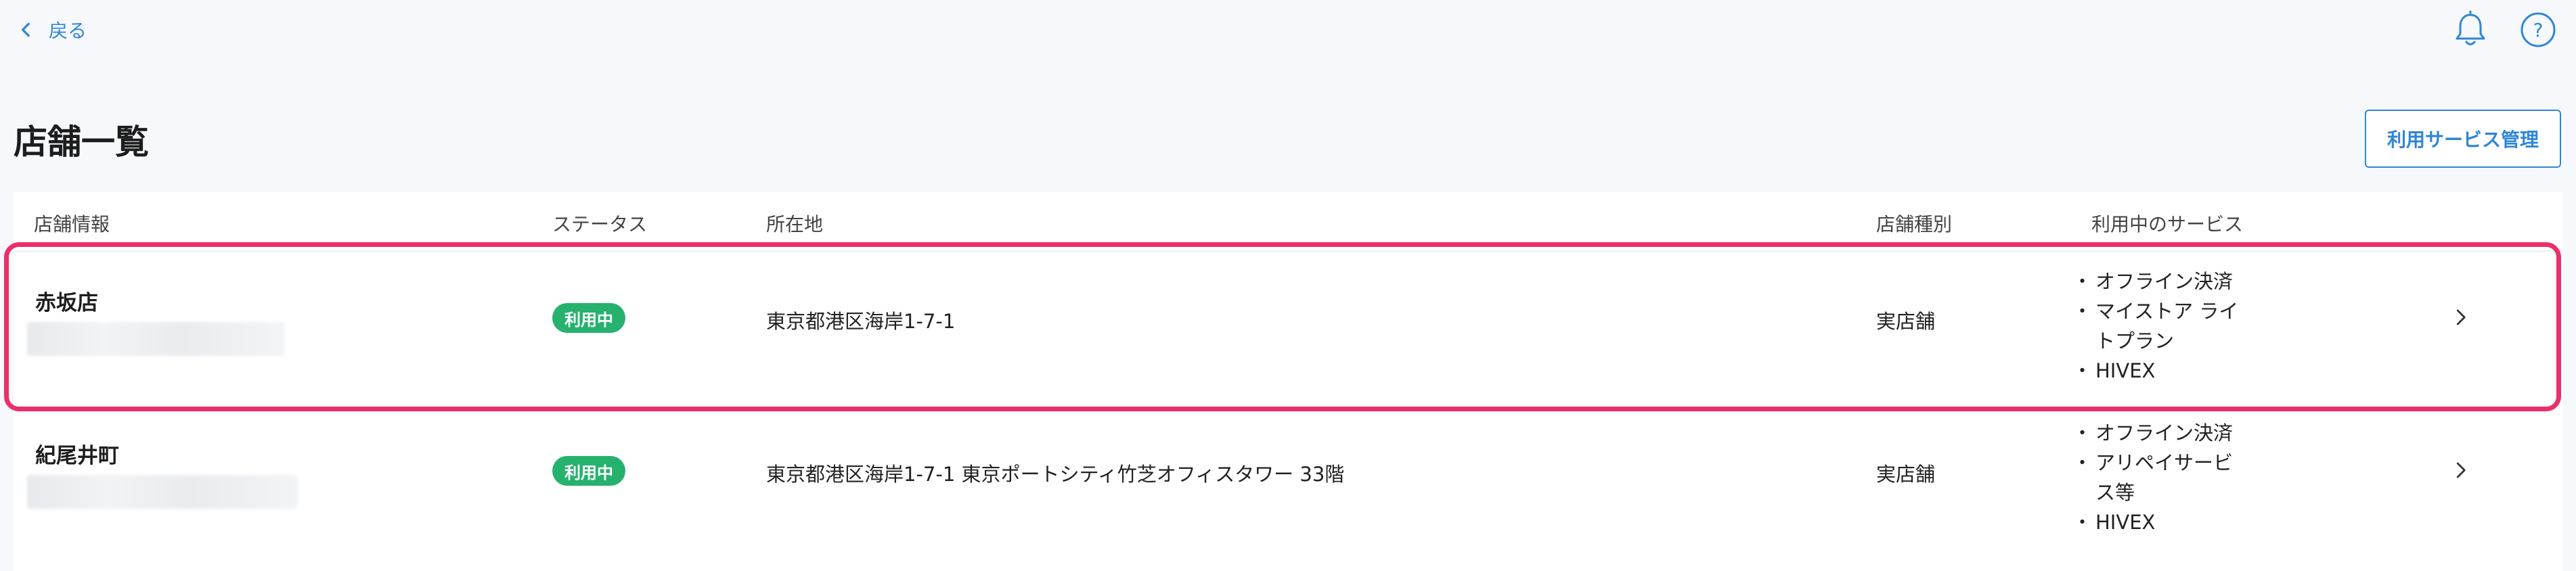 This screenshot has width=2576, height=571. Describe the element at coordinates (600, 224) in the screenshot. I see `header-status: ステータス` at that location.